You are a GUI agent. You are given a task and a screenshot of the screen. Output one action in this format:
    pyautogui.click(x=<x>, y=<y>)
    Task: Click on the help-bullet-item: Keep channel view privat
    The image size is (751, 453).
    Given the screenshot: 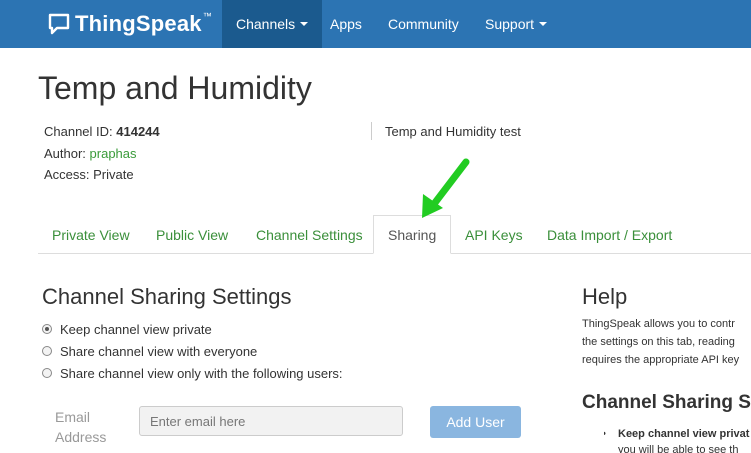 What is the action you would take?
    pyautogui.click(x=677, y=434)
    